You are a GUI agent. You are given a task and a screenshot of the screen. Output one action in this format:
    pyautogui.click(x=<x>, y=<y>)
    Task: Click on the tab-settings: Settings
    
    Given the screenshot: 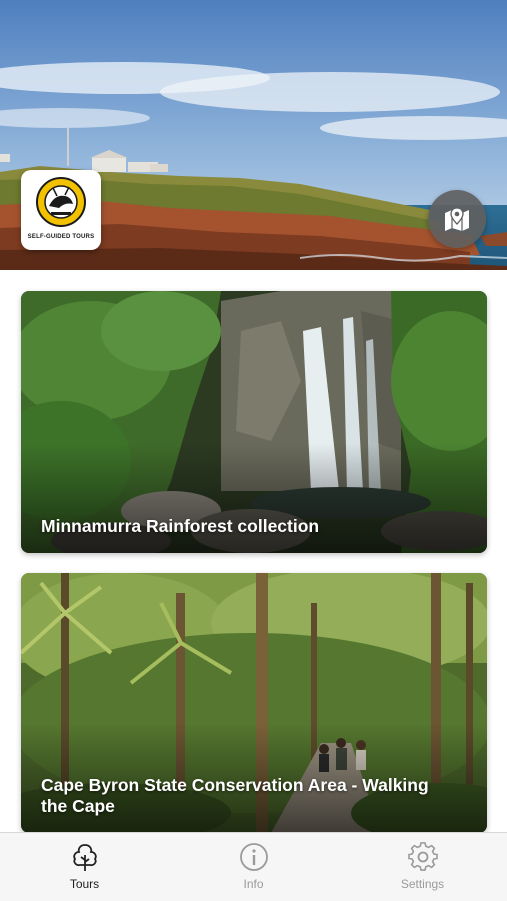 What is the action you would take?
    pyautogui.click(x=422, y=867)
    